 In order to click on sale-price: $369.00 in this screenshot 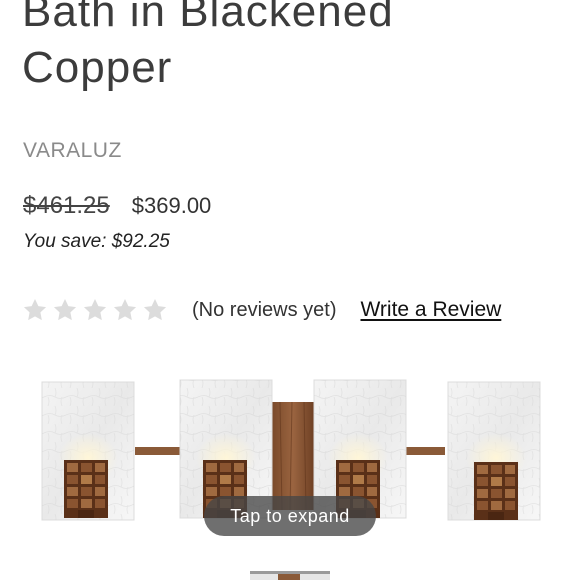, I will do `click(171, 205)`.